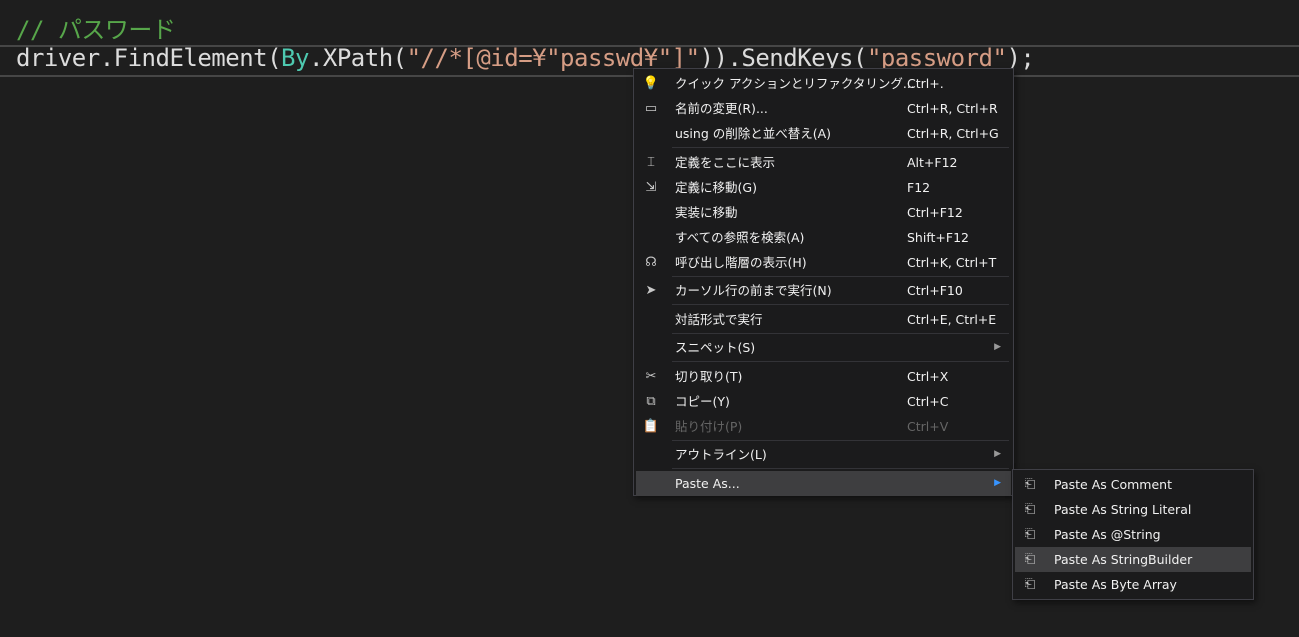 This screenshot has width=1299, height=637. What do you see at coordinates (823, 376) in the screenshot?
I see `context-menu-item: ✂ 切り取り(T) Ctrl+X` at bounding box center [823, 376].